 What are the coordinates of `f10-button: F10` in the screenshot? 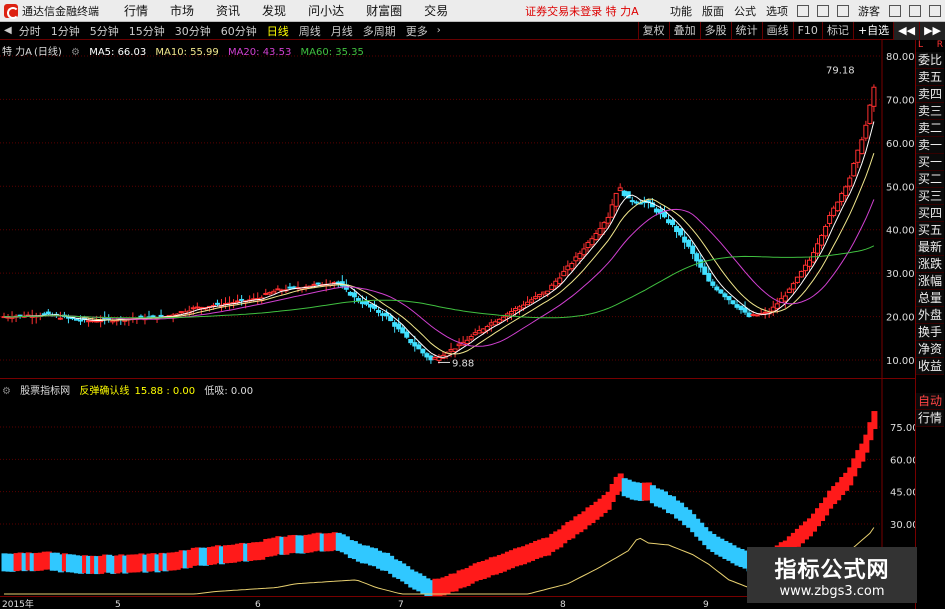 It's located at (807, 30).